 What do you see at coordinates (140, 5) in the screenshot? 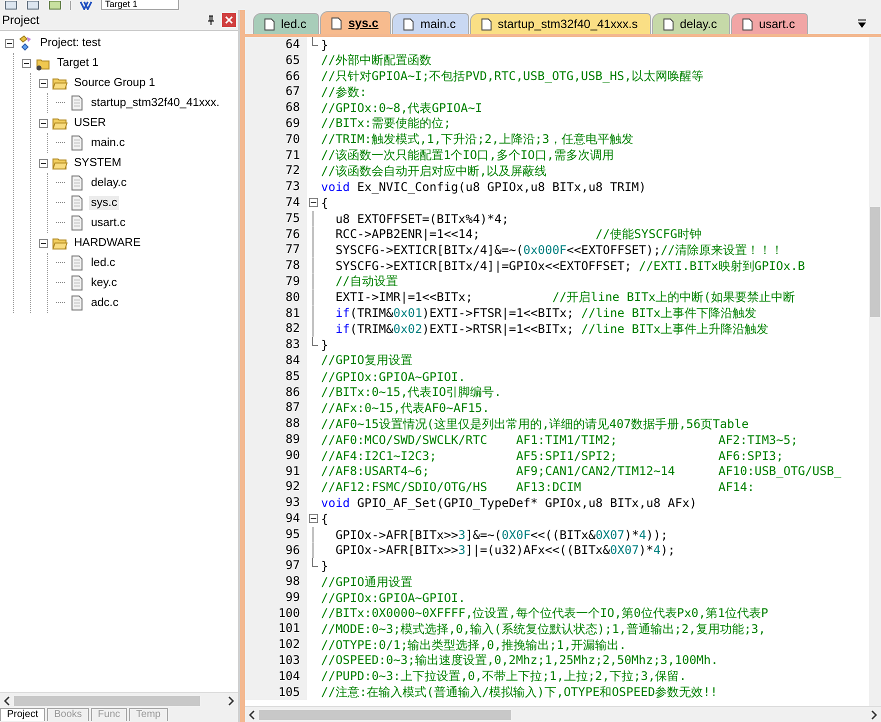
I see `target-dropdown: Target 1` at bounding box center [140, 5].